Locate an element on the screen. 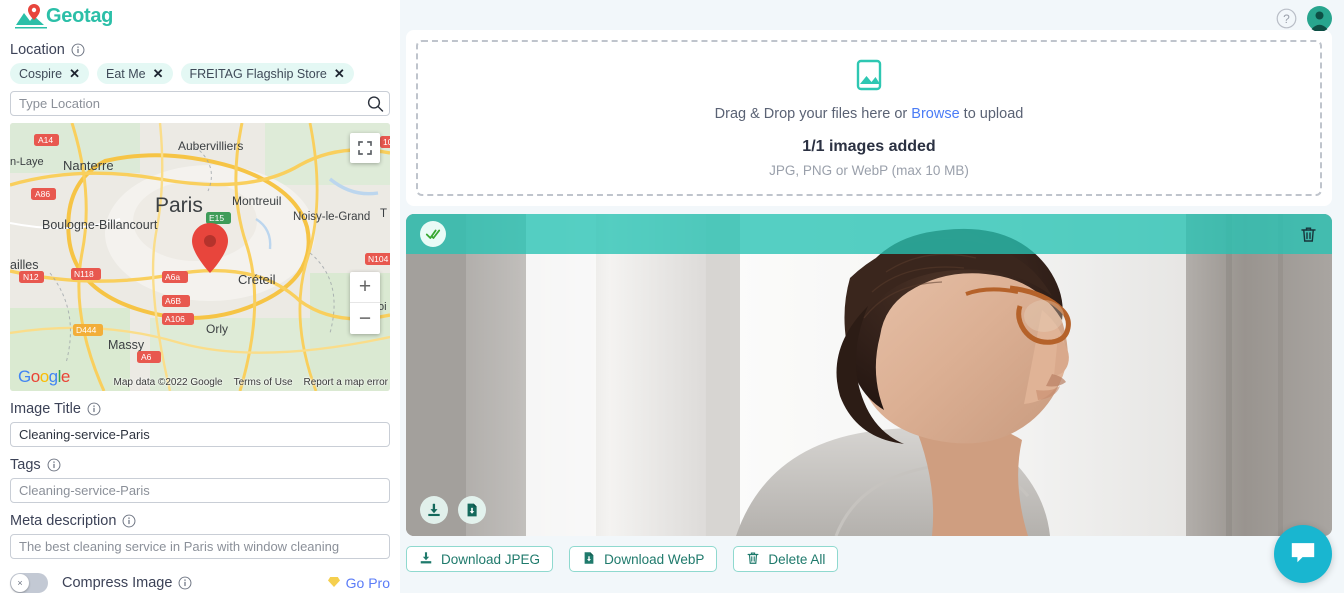 Image resolution: width=1344 pixels, height=593 pixels. location-label-text: Location is located at coordinates (37, 50).